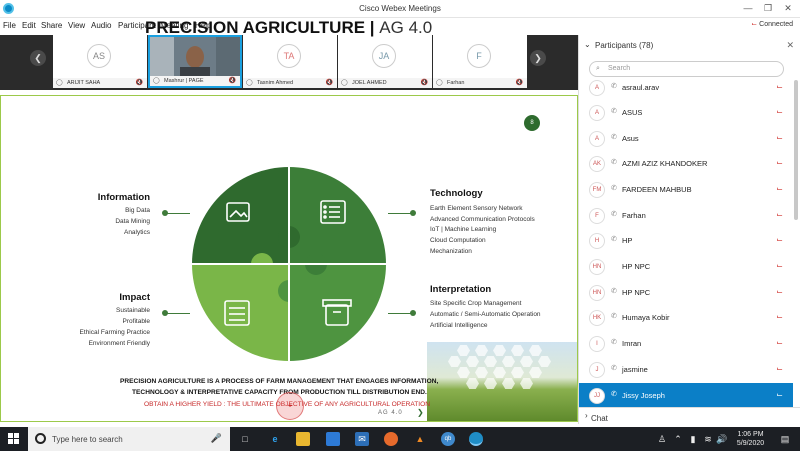 The width and height of the screenshot is (800, 451). What do you see at coordinates (406, 27) in the screenshot?
I see `slide-title-light: AG 4.0` at bounding box center [406, 27].